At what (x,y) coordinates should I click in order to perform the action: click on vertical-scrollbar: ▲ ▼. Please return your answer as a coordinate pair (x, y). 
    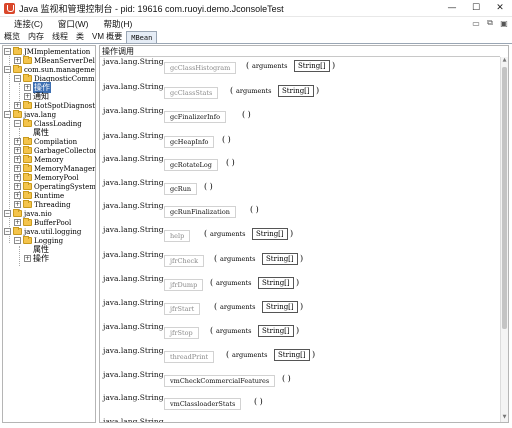
    Looking at the image, I should click on (504, 239).